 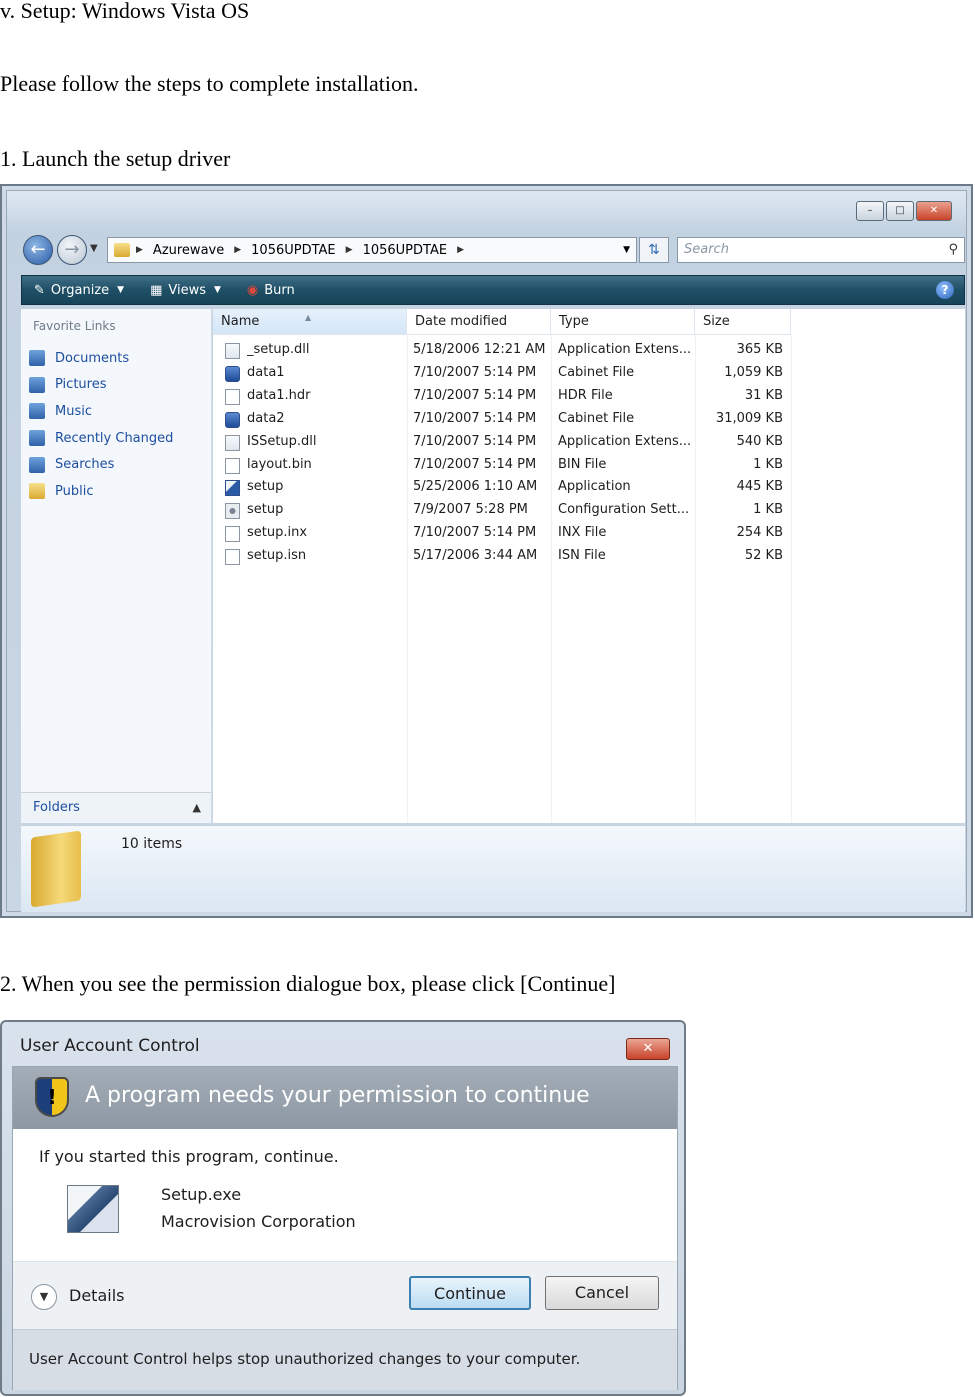 I want to click on favorite-link-recently-changed: Recently Changed, so click(x=101, y=438).